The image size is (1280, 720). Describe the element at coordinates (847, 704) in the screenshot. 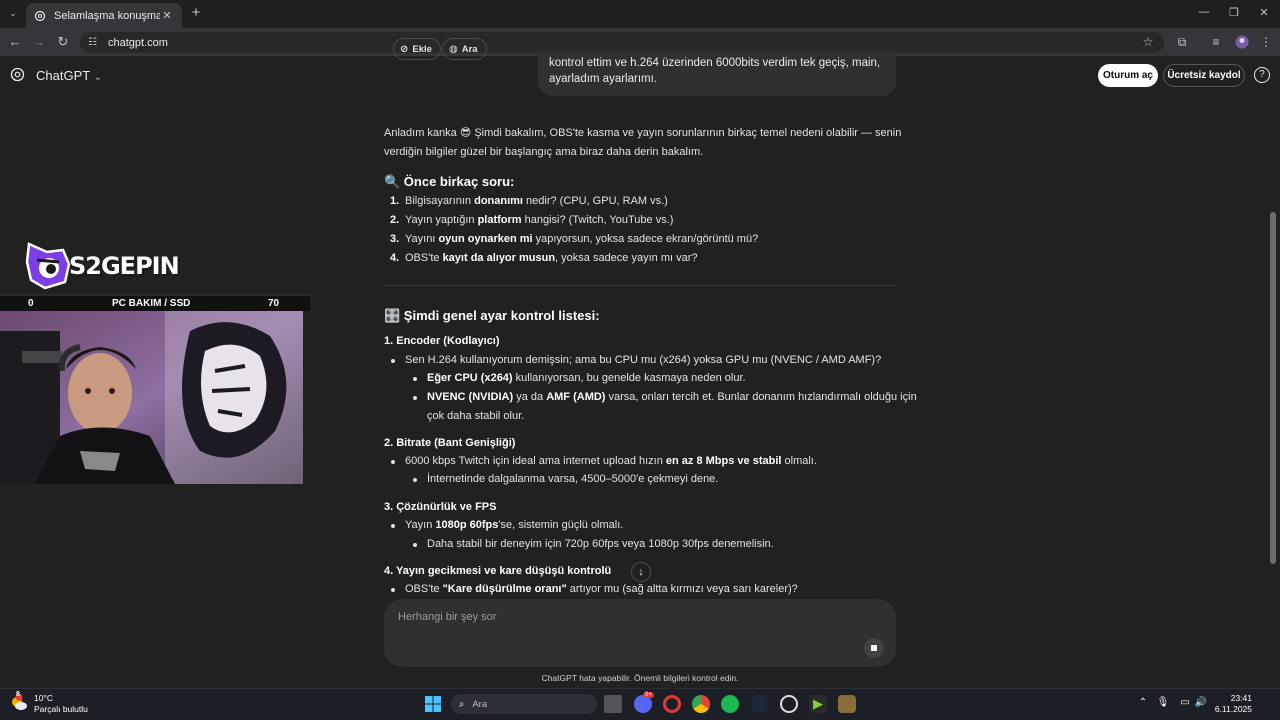

I see `game-app-icon` at that location.